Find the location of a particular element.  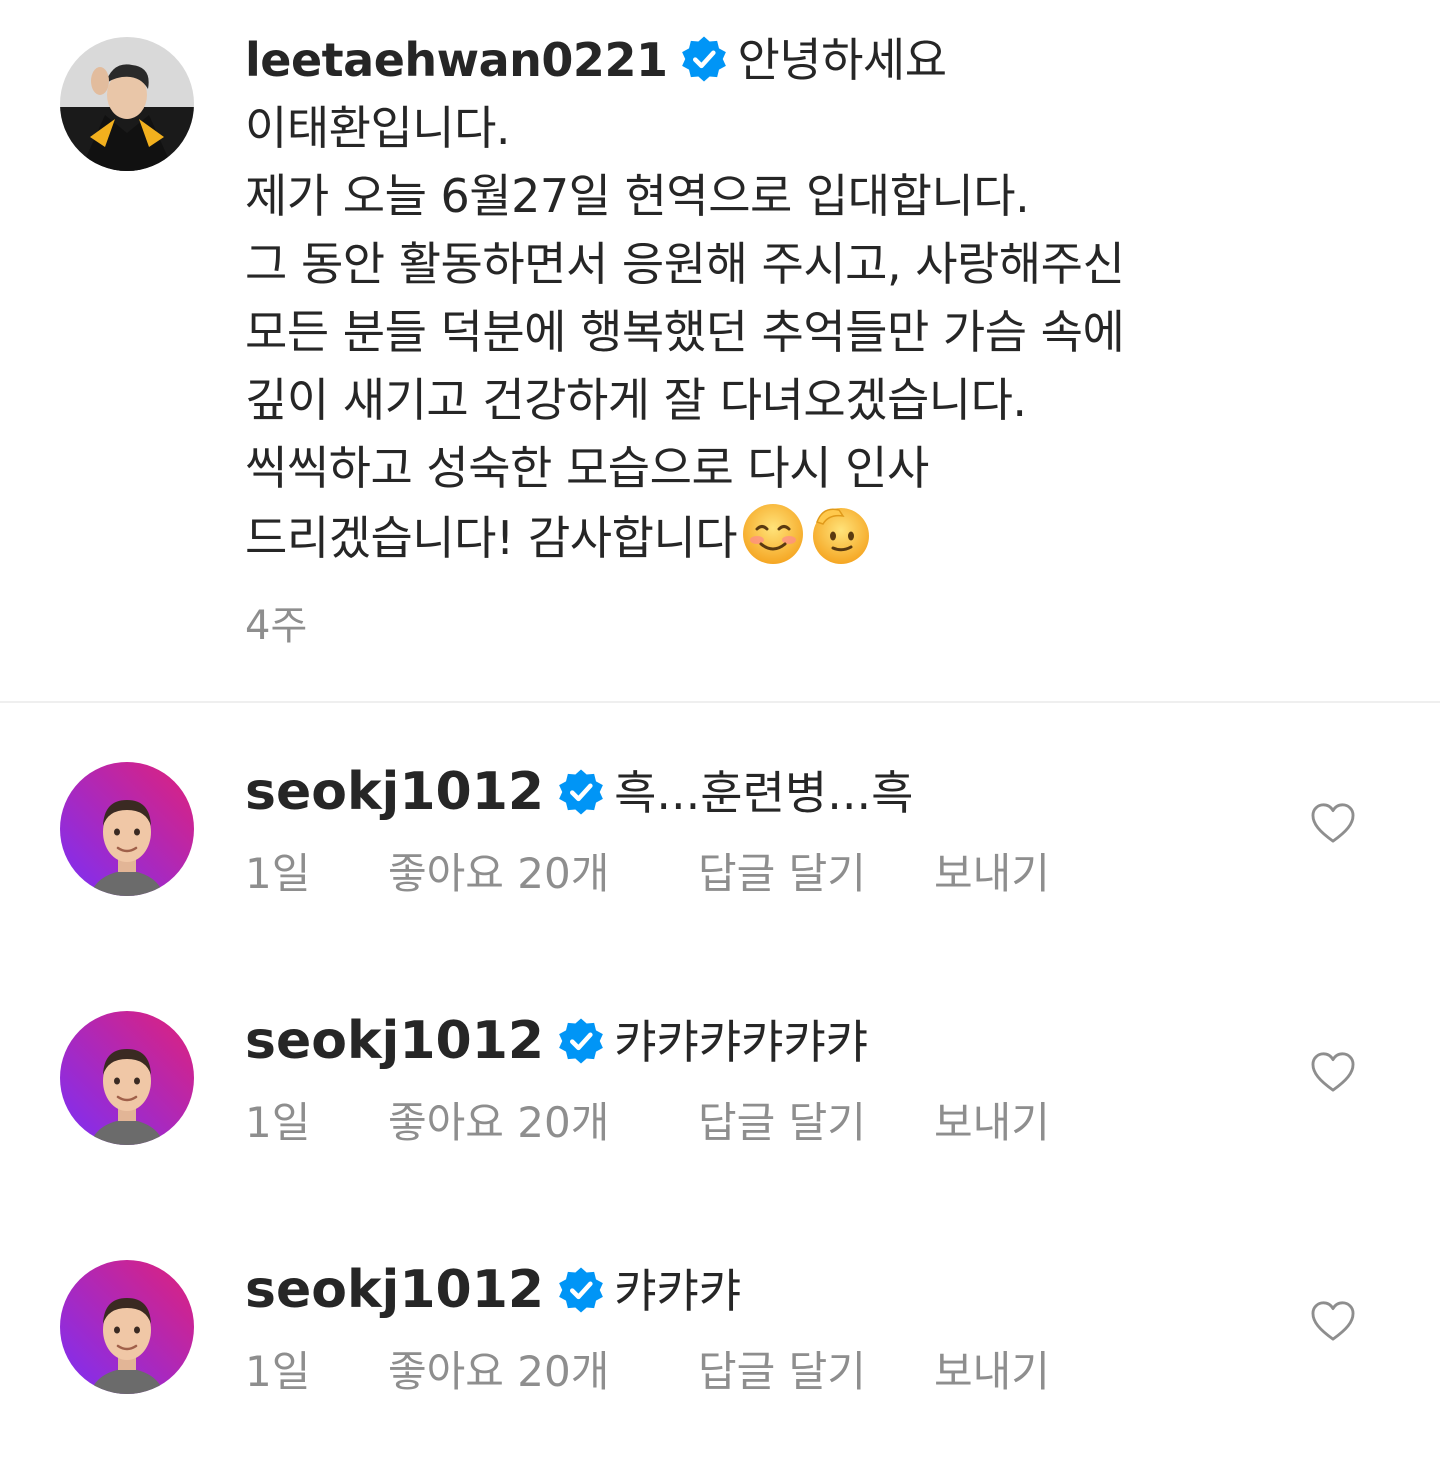

caption-line-text: 안녕하세요 is located at coordinates (842, 60).